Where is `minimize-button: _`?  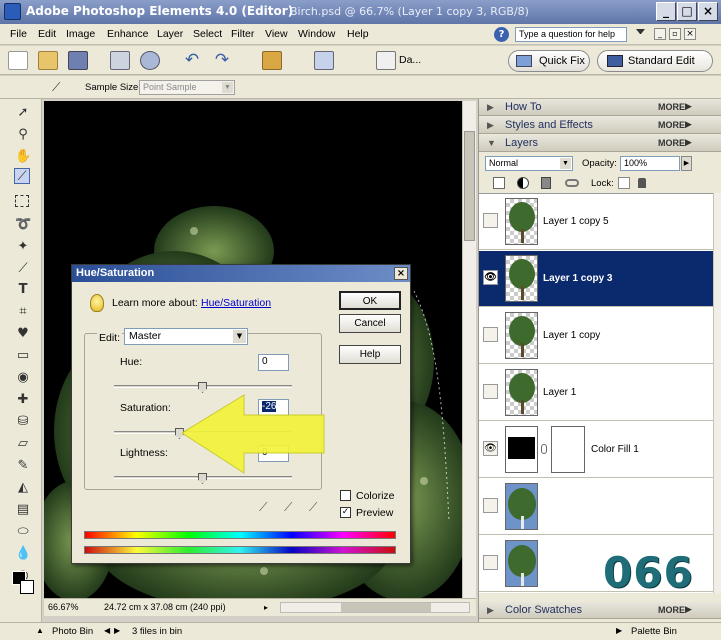 minimize-button: _ is located at coordinates (666, 11).